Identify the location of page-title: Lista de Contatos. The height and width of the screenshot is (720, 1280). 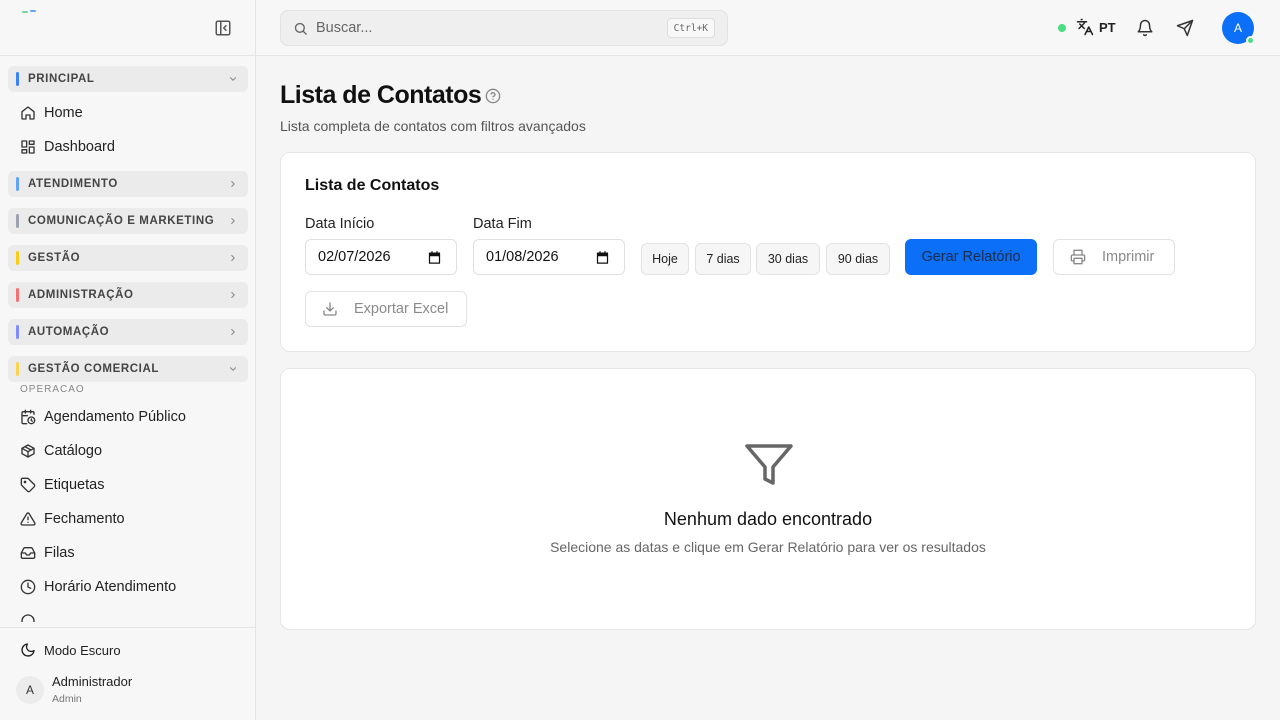
(381, 95).